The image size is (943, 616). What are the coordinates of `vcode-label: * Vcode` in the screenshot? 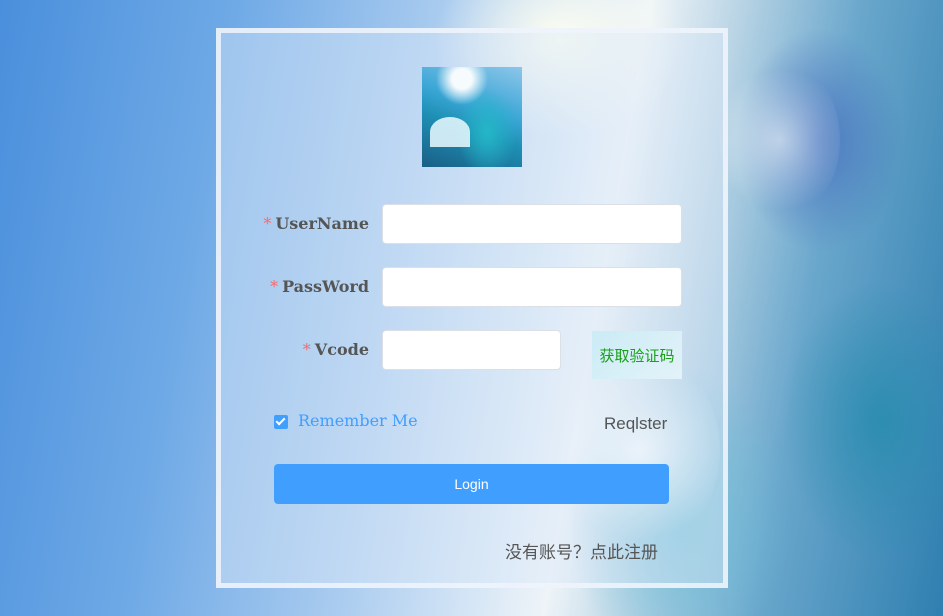 It's located at (335, 349).